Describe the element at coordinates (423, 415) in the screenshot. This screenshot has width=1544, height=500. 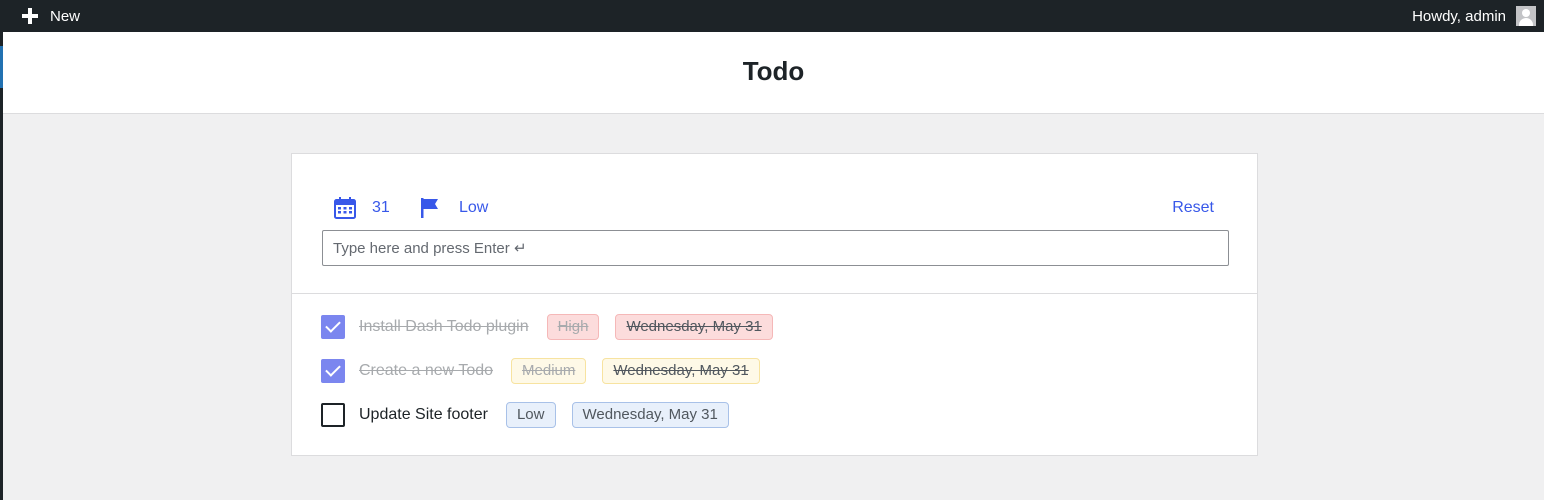
I see `todo-title: Update Site footer` at that location.